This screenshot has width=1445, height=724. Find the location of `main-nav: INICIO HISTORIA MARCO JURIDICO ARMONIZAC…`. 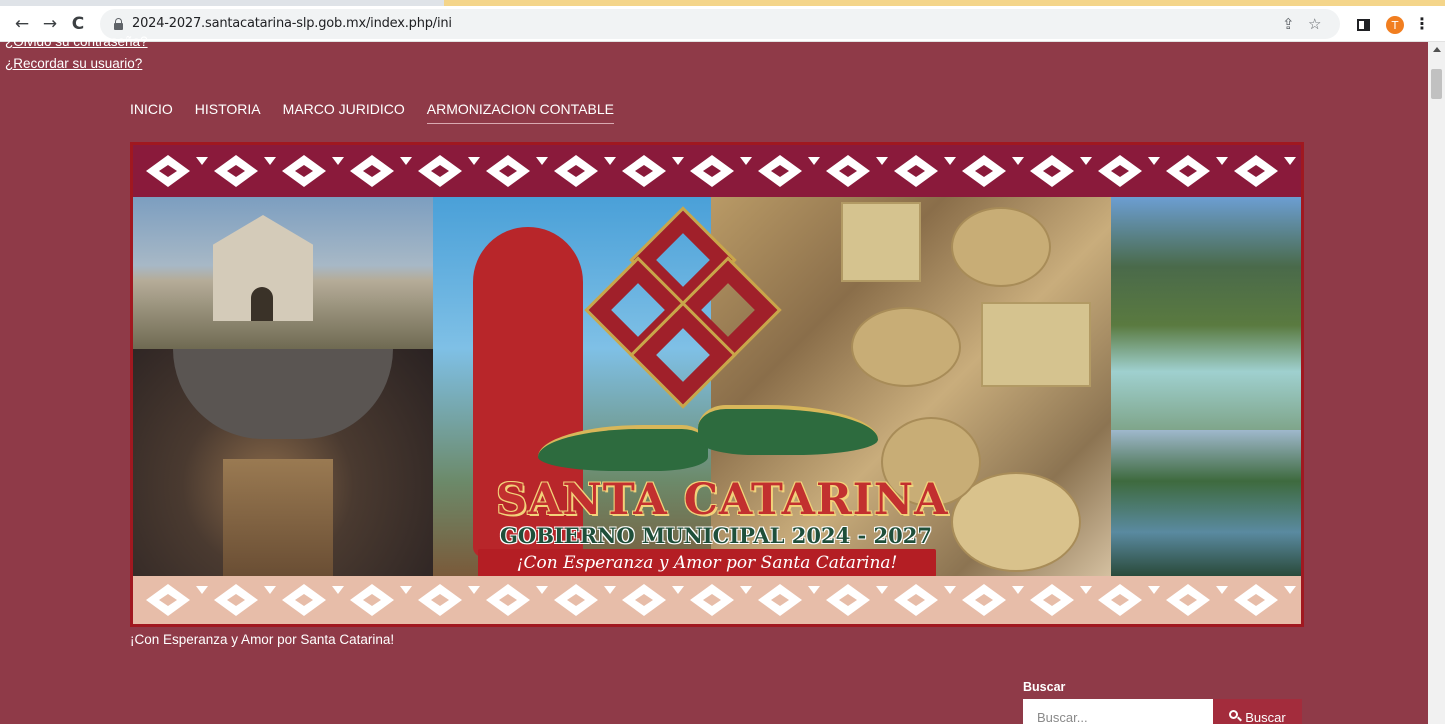

main-nav: INICIO HISTORIA MARCO JURIDICO ARMONIZAC… is located at coordinates (372, 112).